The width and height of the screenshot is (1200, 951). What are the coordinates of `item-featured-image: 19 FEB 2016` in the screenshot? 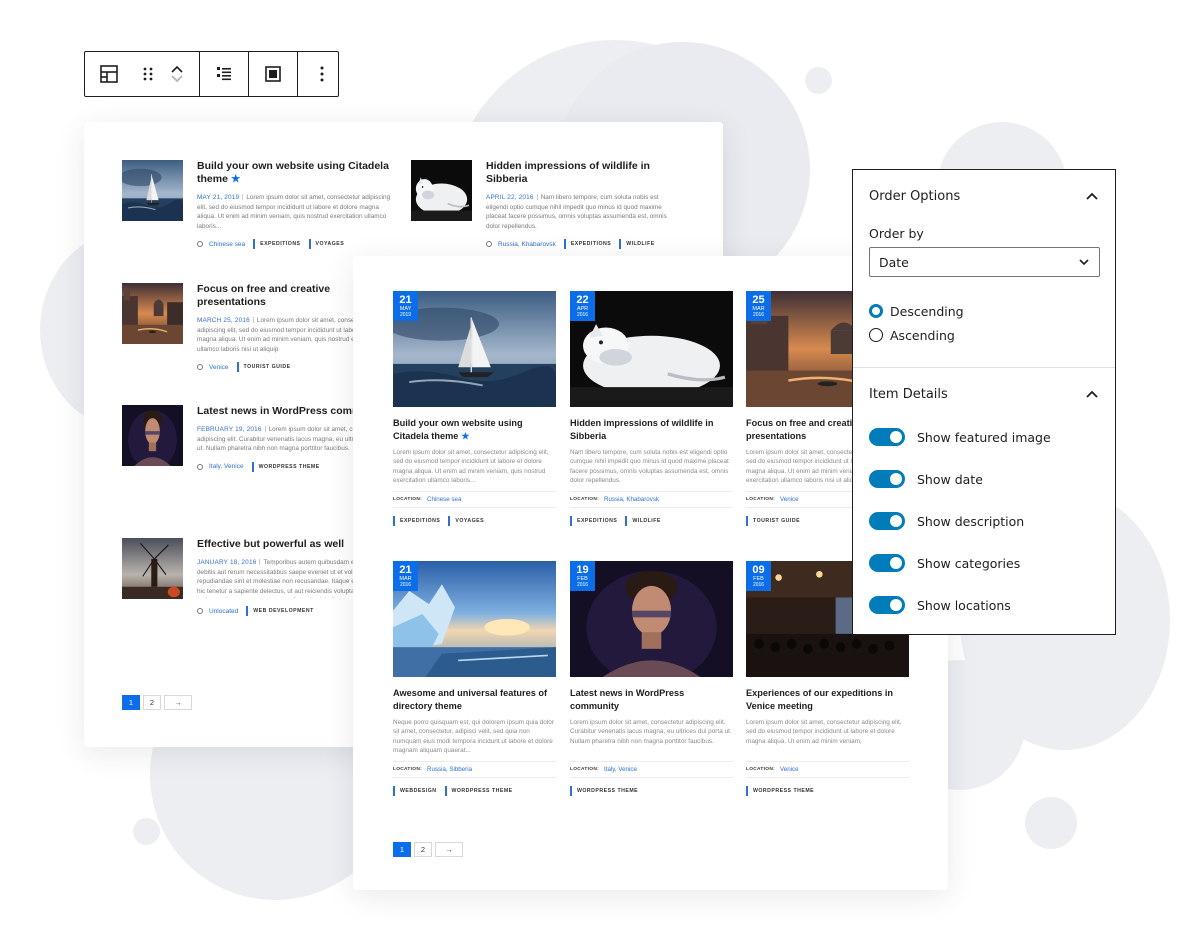 It's located at (651, 619).